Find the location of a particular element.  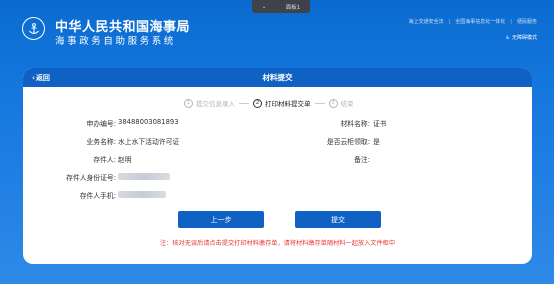

step-2: 2 打印材料提交单 is located at coordinates (282, 103).